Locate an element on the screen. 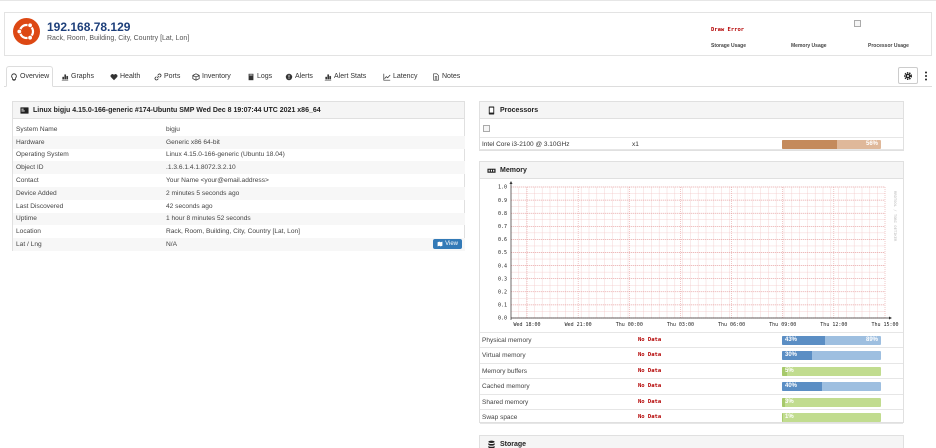 The image size is (936, 448). row-value: Generic x86 64-bit is located at coordinates (193, 142).